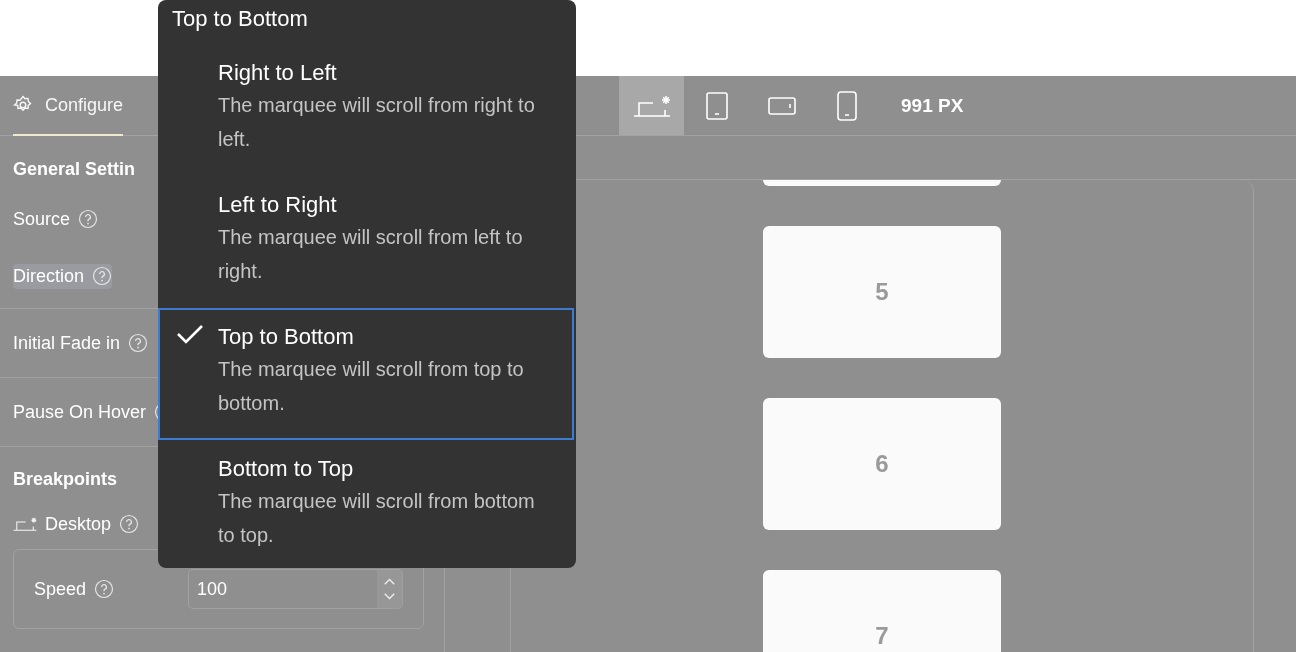 Image resolution: width=1296 pixels, height=652 pixels. I want to click on field-label: Source, so click(42, 219).